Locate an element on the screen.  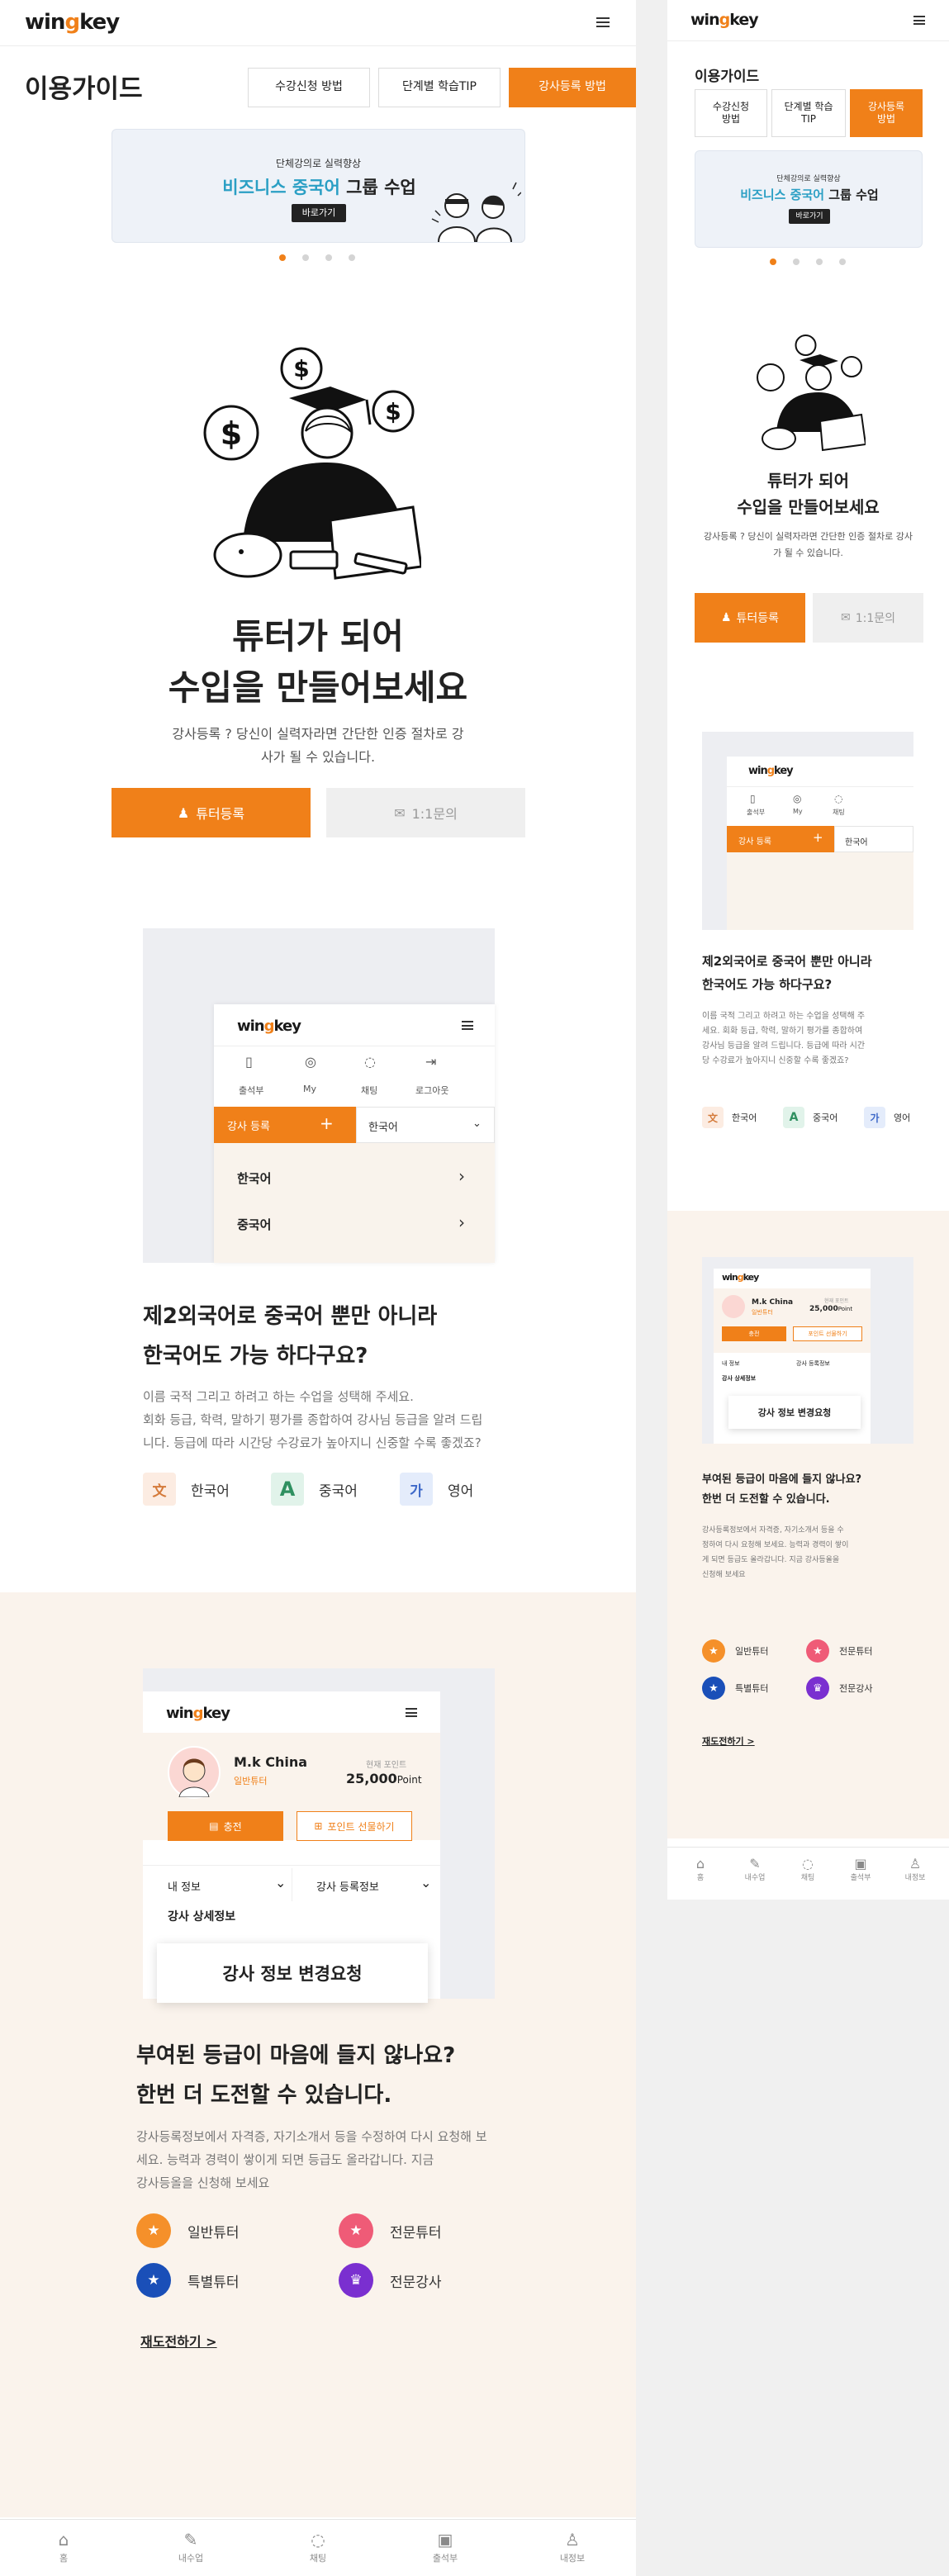
tab-study-tip: 단계별 학습TIP is located at coordinates (439, 87).